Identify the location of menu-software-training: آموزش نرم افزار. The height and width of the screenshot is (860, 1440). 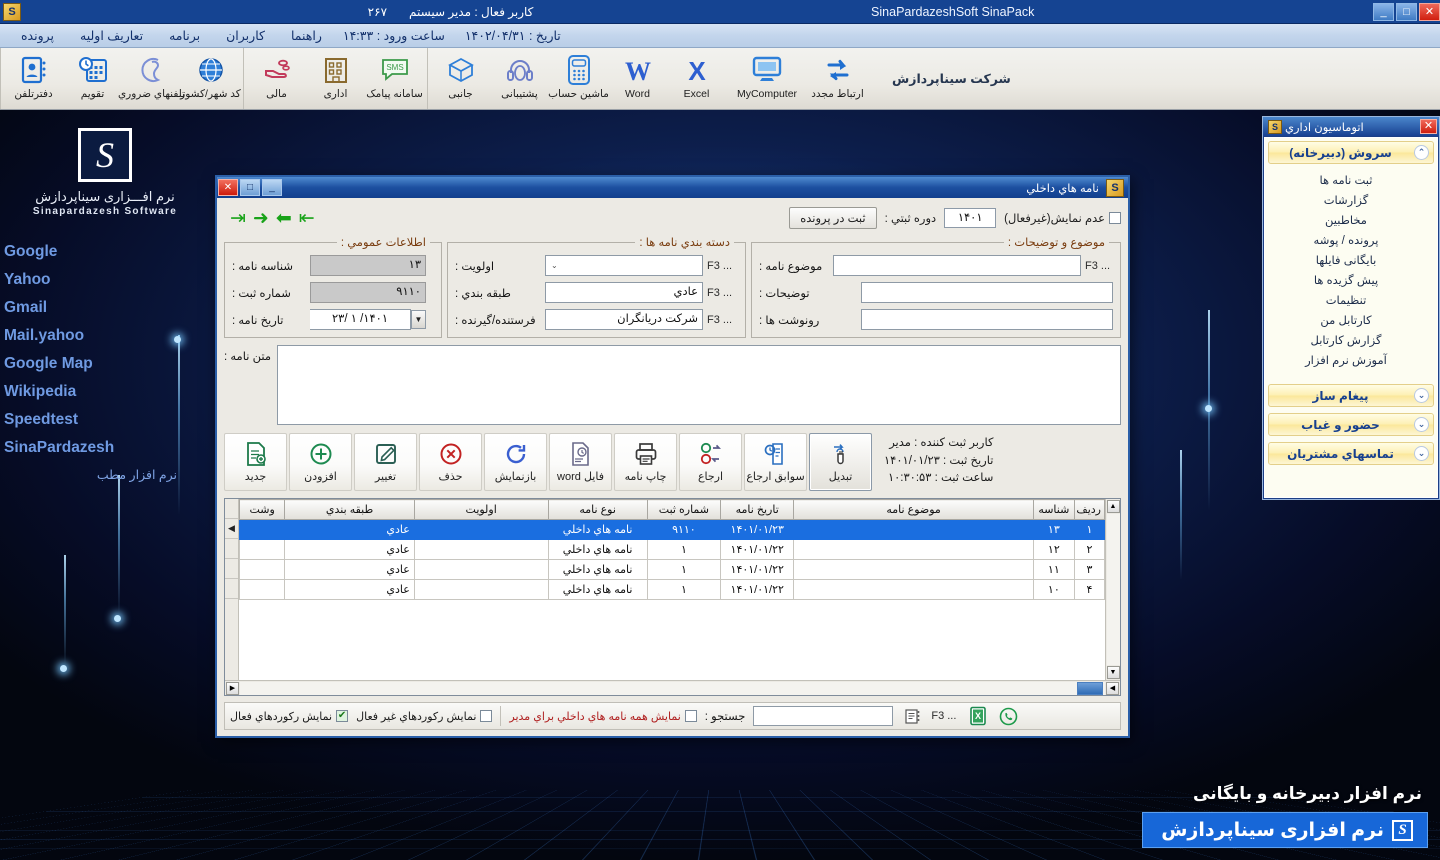
(1351, 360).